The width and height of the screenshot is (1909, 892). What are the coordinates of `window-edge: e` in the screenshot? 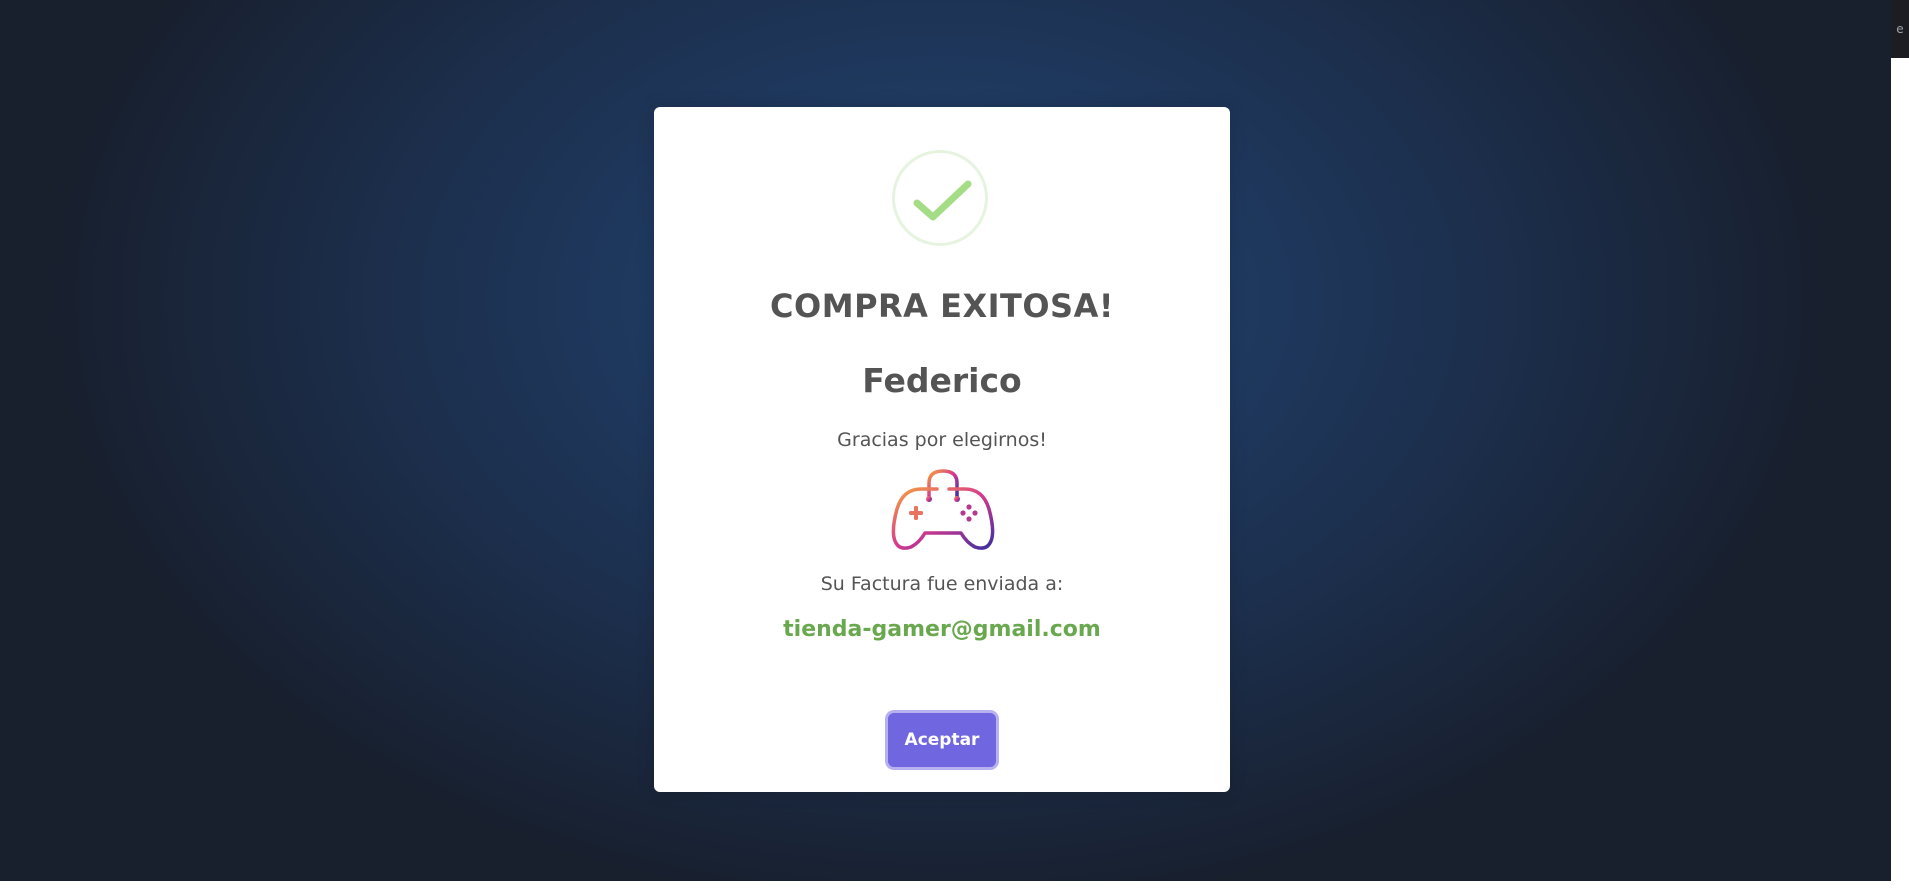 It's located at (1900, 446).